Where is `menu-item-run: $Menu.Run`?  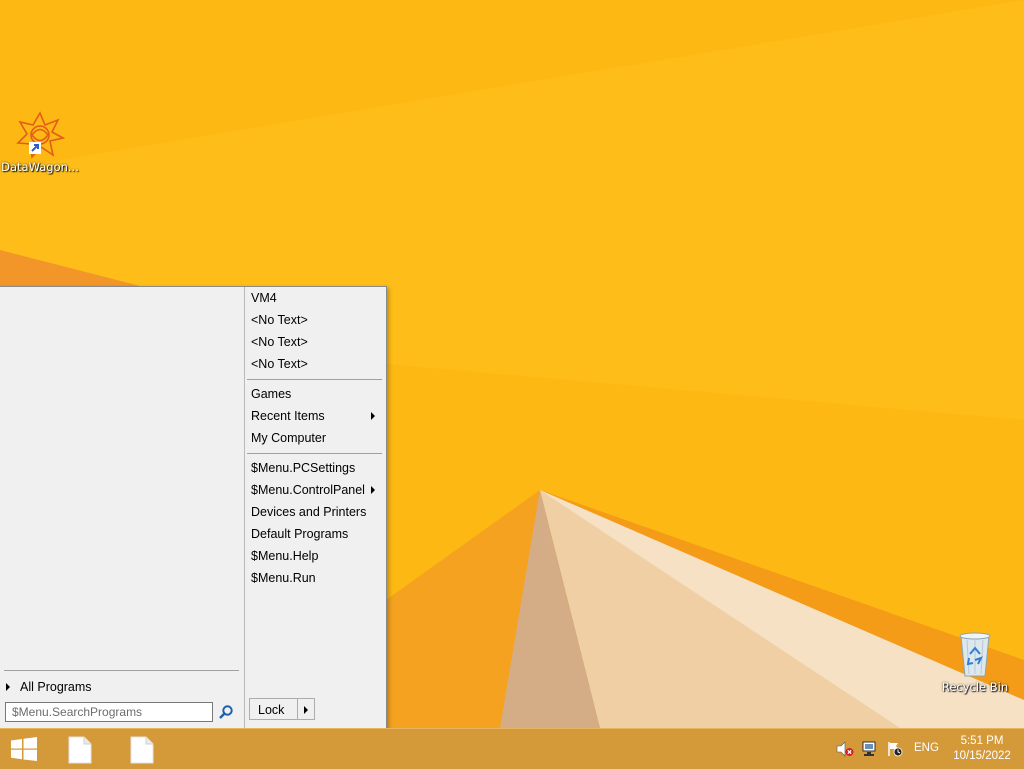
menu-item-run: $Menu.Run is located at coordinates (316, 578).